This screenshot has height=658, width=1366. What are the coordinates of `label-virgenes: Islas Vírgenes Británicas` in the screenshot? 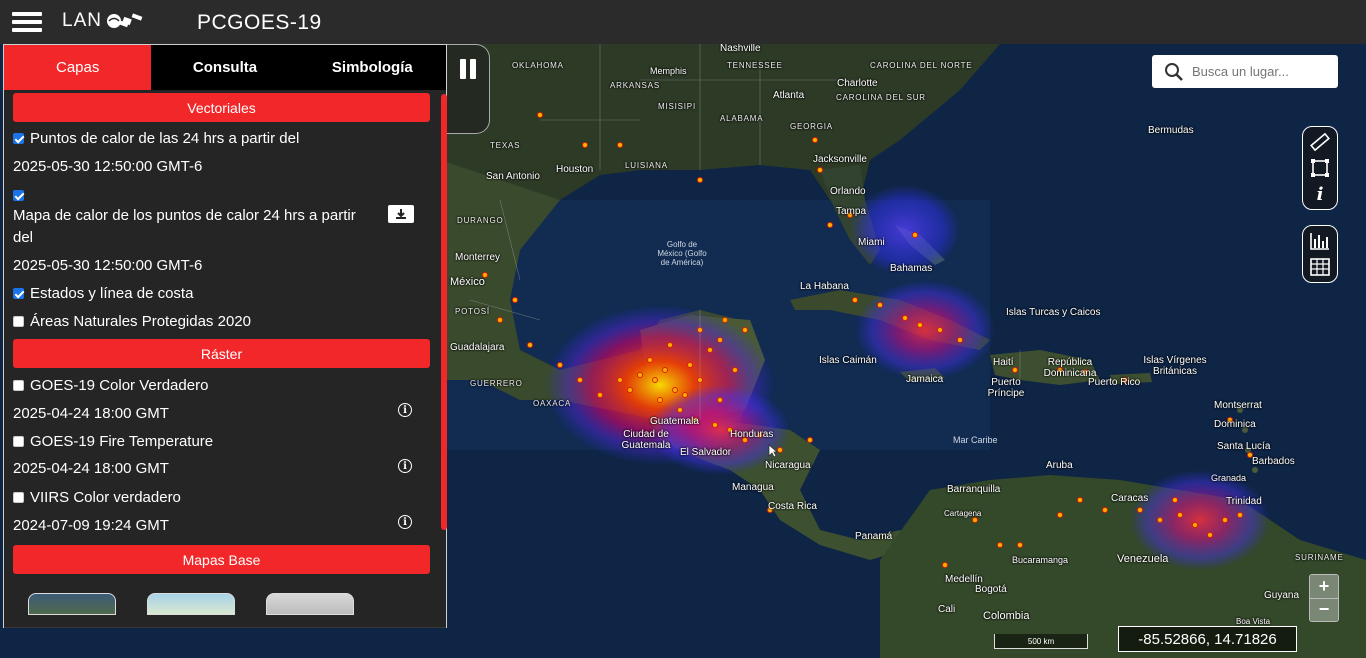 It's located at (1175, 366).